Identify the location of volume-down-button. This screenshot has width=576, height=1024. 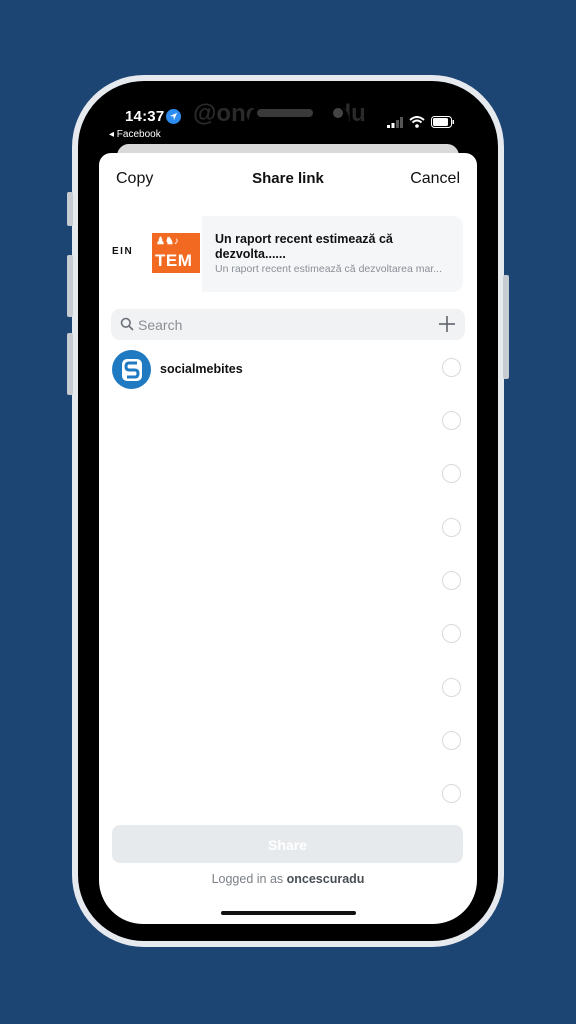
(70, 364).